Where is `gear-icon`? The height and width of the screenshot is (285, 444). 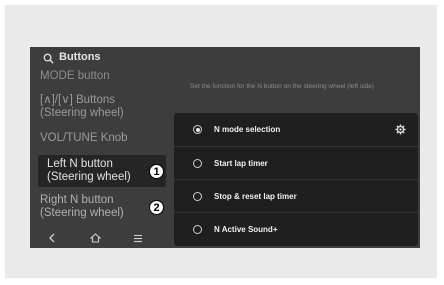 gear-icon is located at coordinates (400, 129).